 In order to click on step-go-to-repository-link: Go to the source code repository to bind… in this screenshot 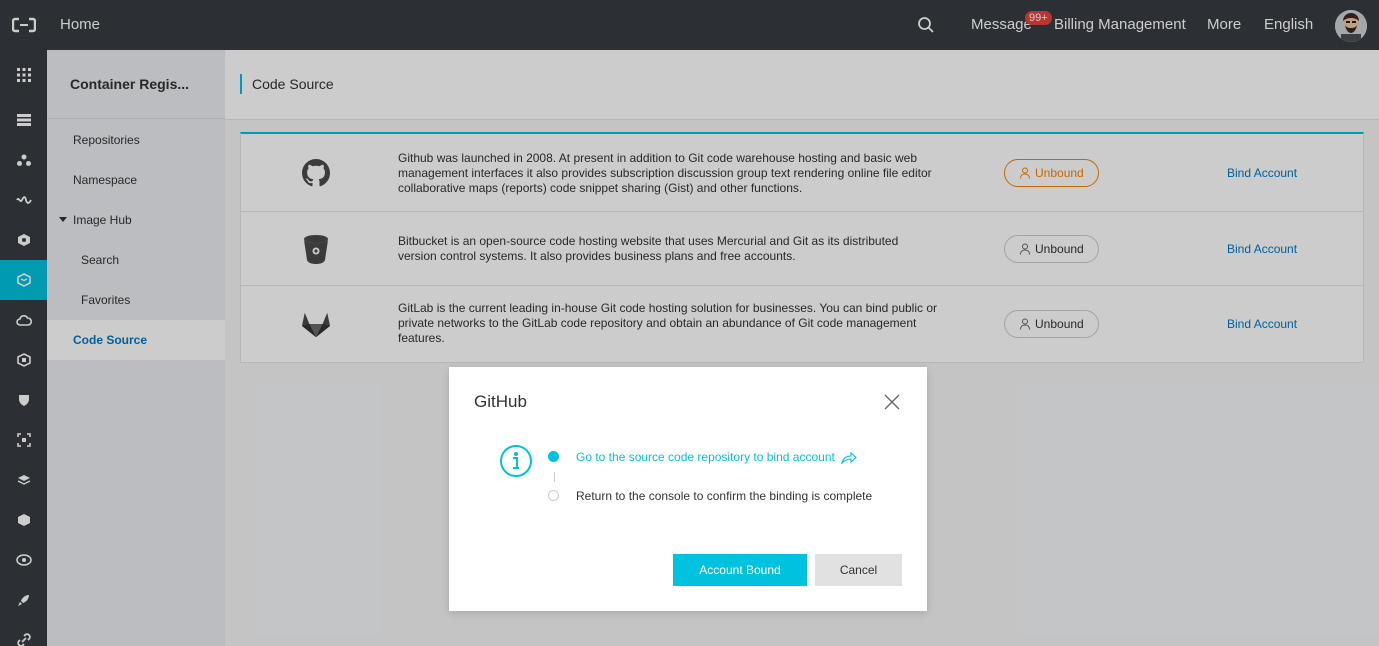, I will do `click(716, 458)`.